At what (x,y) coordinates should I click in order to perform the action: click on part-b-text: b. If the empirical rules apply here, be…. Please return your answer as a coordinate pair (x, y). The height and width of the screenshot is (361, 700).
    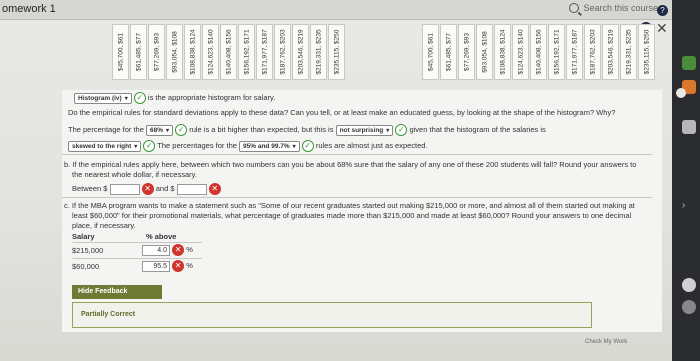
    Looking at the image, I should click on (350, 164).